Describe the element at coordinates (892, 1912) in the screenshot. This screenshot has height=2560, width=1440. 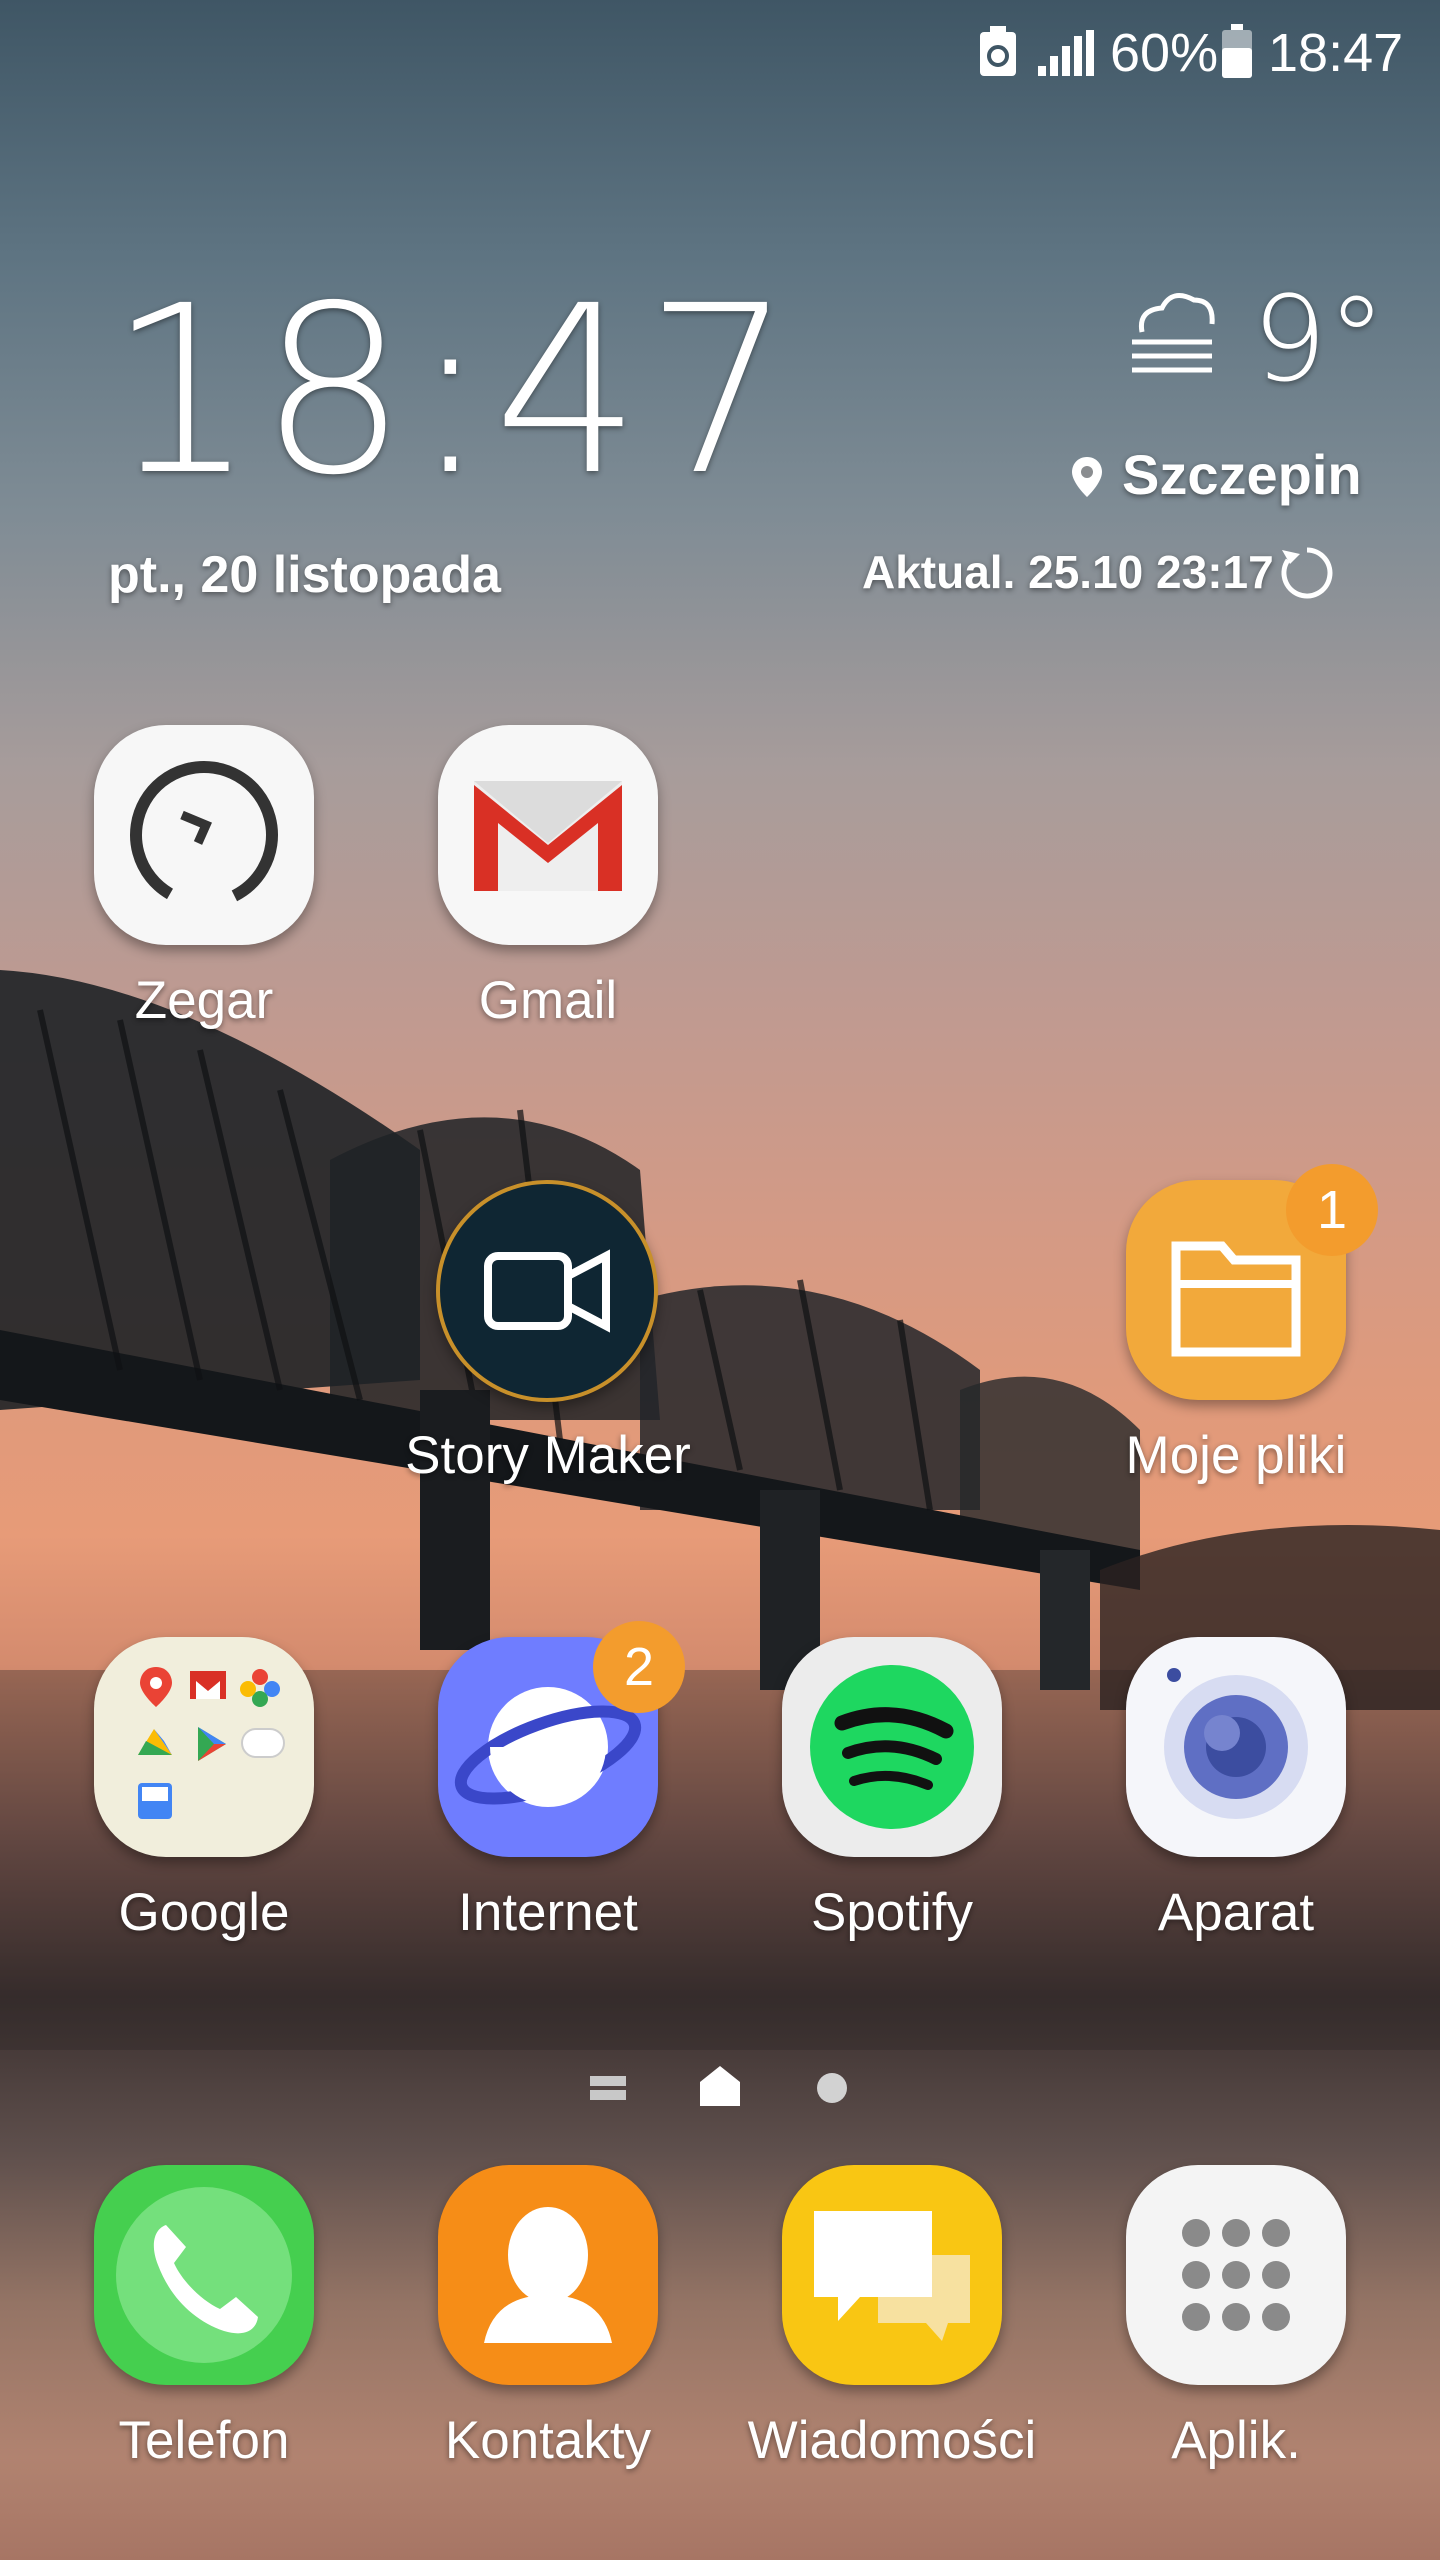
I see `app-label: Spotify` at that location.